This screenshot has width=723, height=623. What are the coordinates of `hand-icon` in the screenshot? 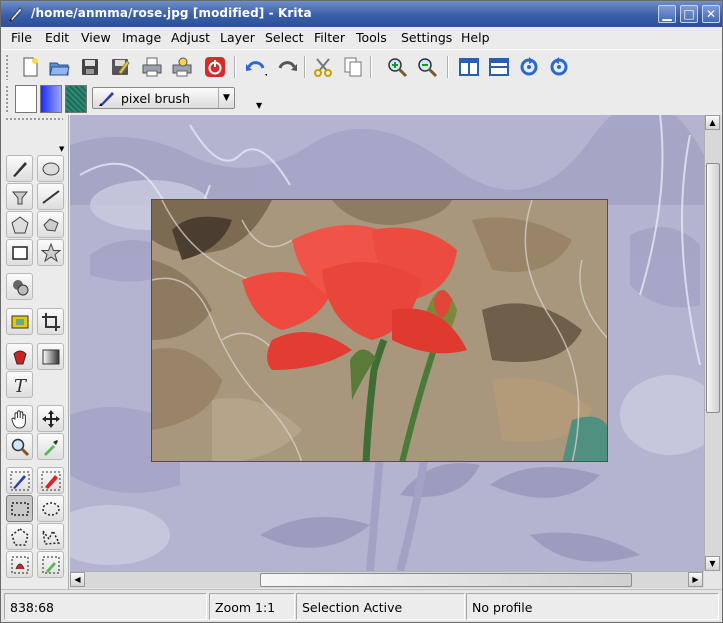 It's located at (18, 419).